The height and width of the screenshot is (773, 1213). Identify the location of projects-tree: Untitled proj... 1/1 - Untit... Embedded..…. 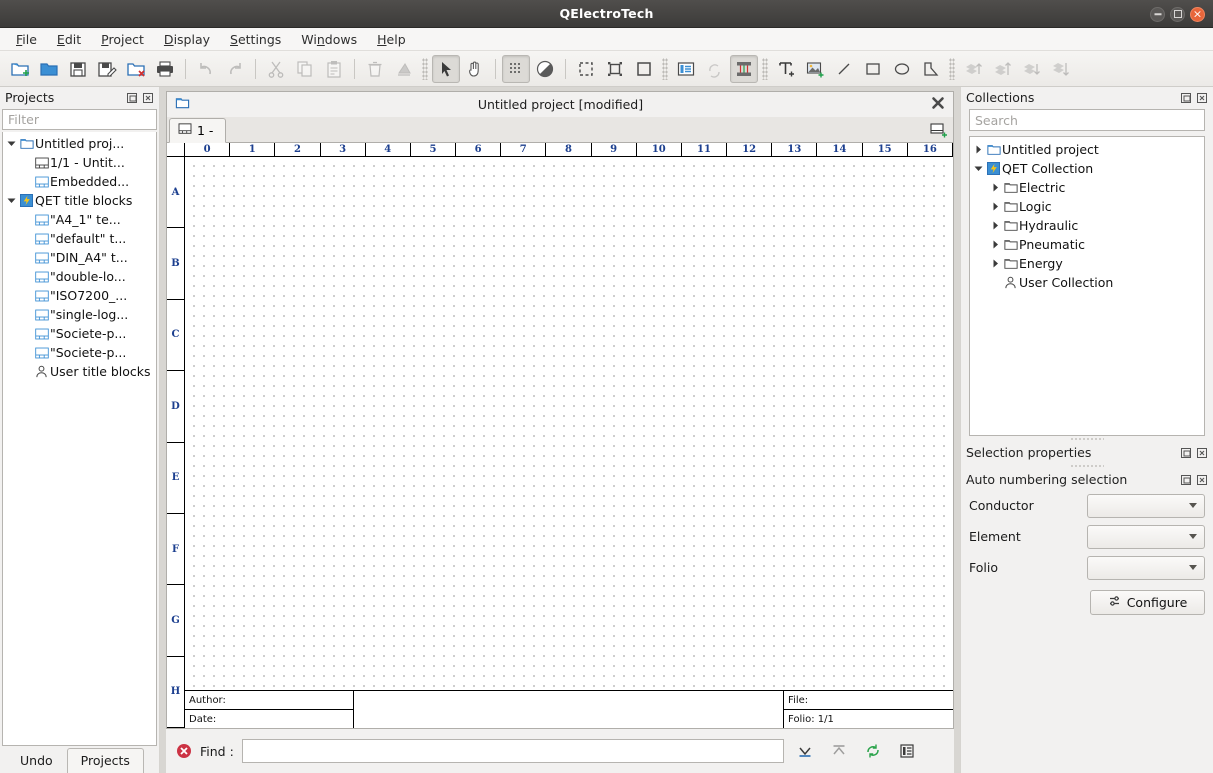
(79, 439).